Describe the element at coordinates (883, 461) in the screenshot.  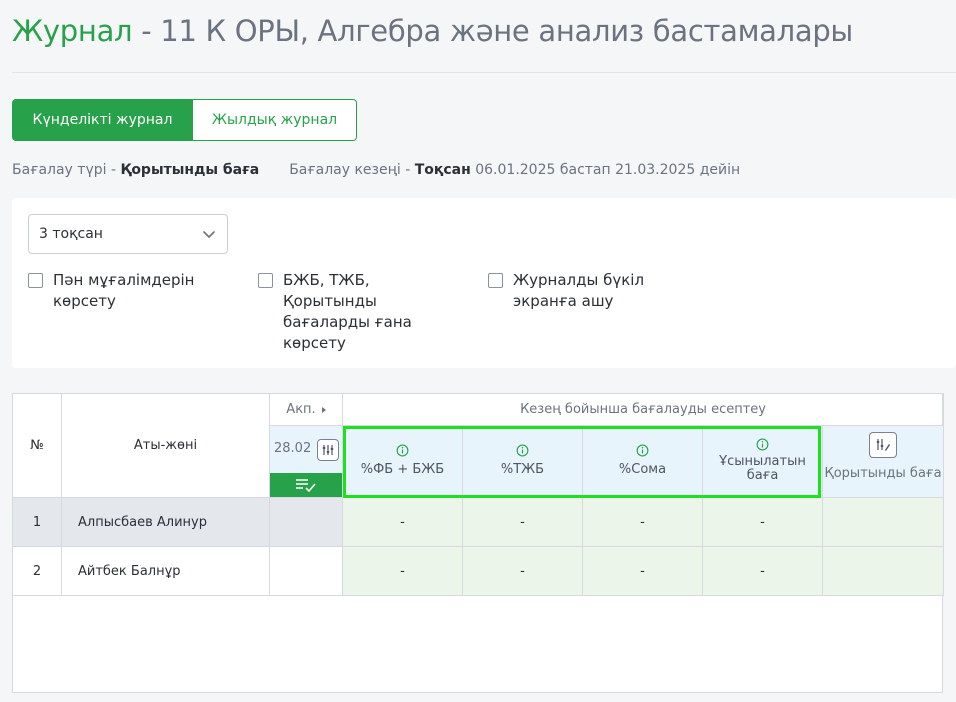
I see `final-grade-header: Қорытынды баға` at that location.